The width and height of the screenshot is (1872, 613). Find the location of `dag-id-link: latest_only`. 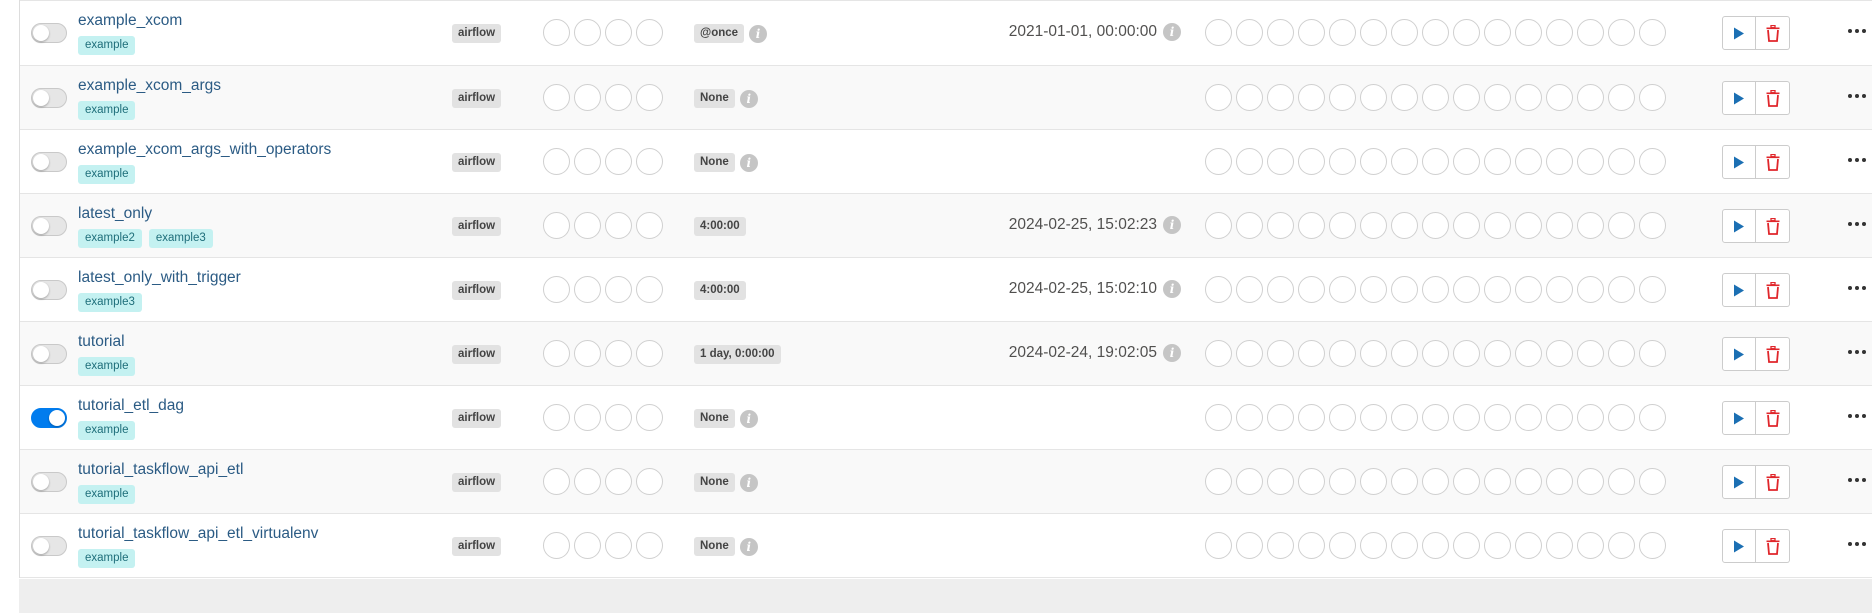

dag-id-link: latest_only is located at coordinates (115, 214).